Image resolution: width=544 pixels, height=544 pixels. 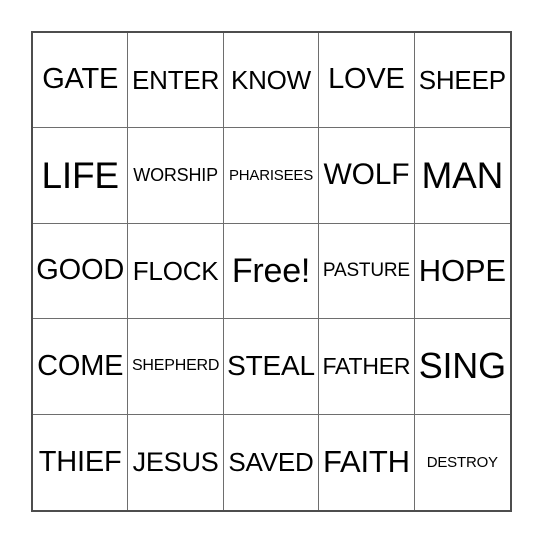 I want to click on bingo-cell-label: PASTURE, so click(x=366, y=271).